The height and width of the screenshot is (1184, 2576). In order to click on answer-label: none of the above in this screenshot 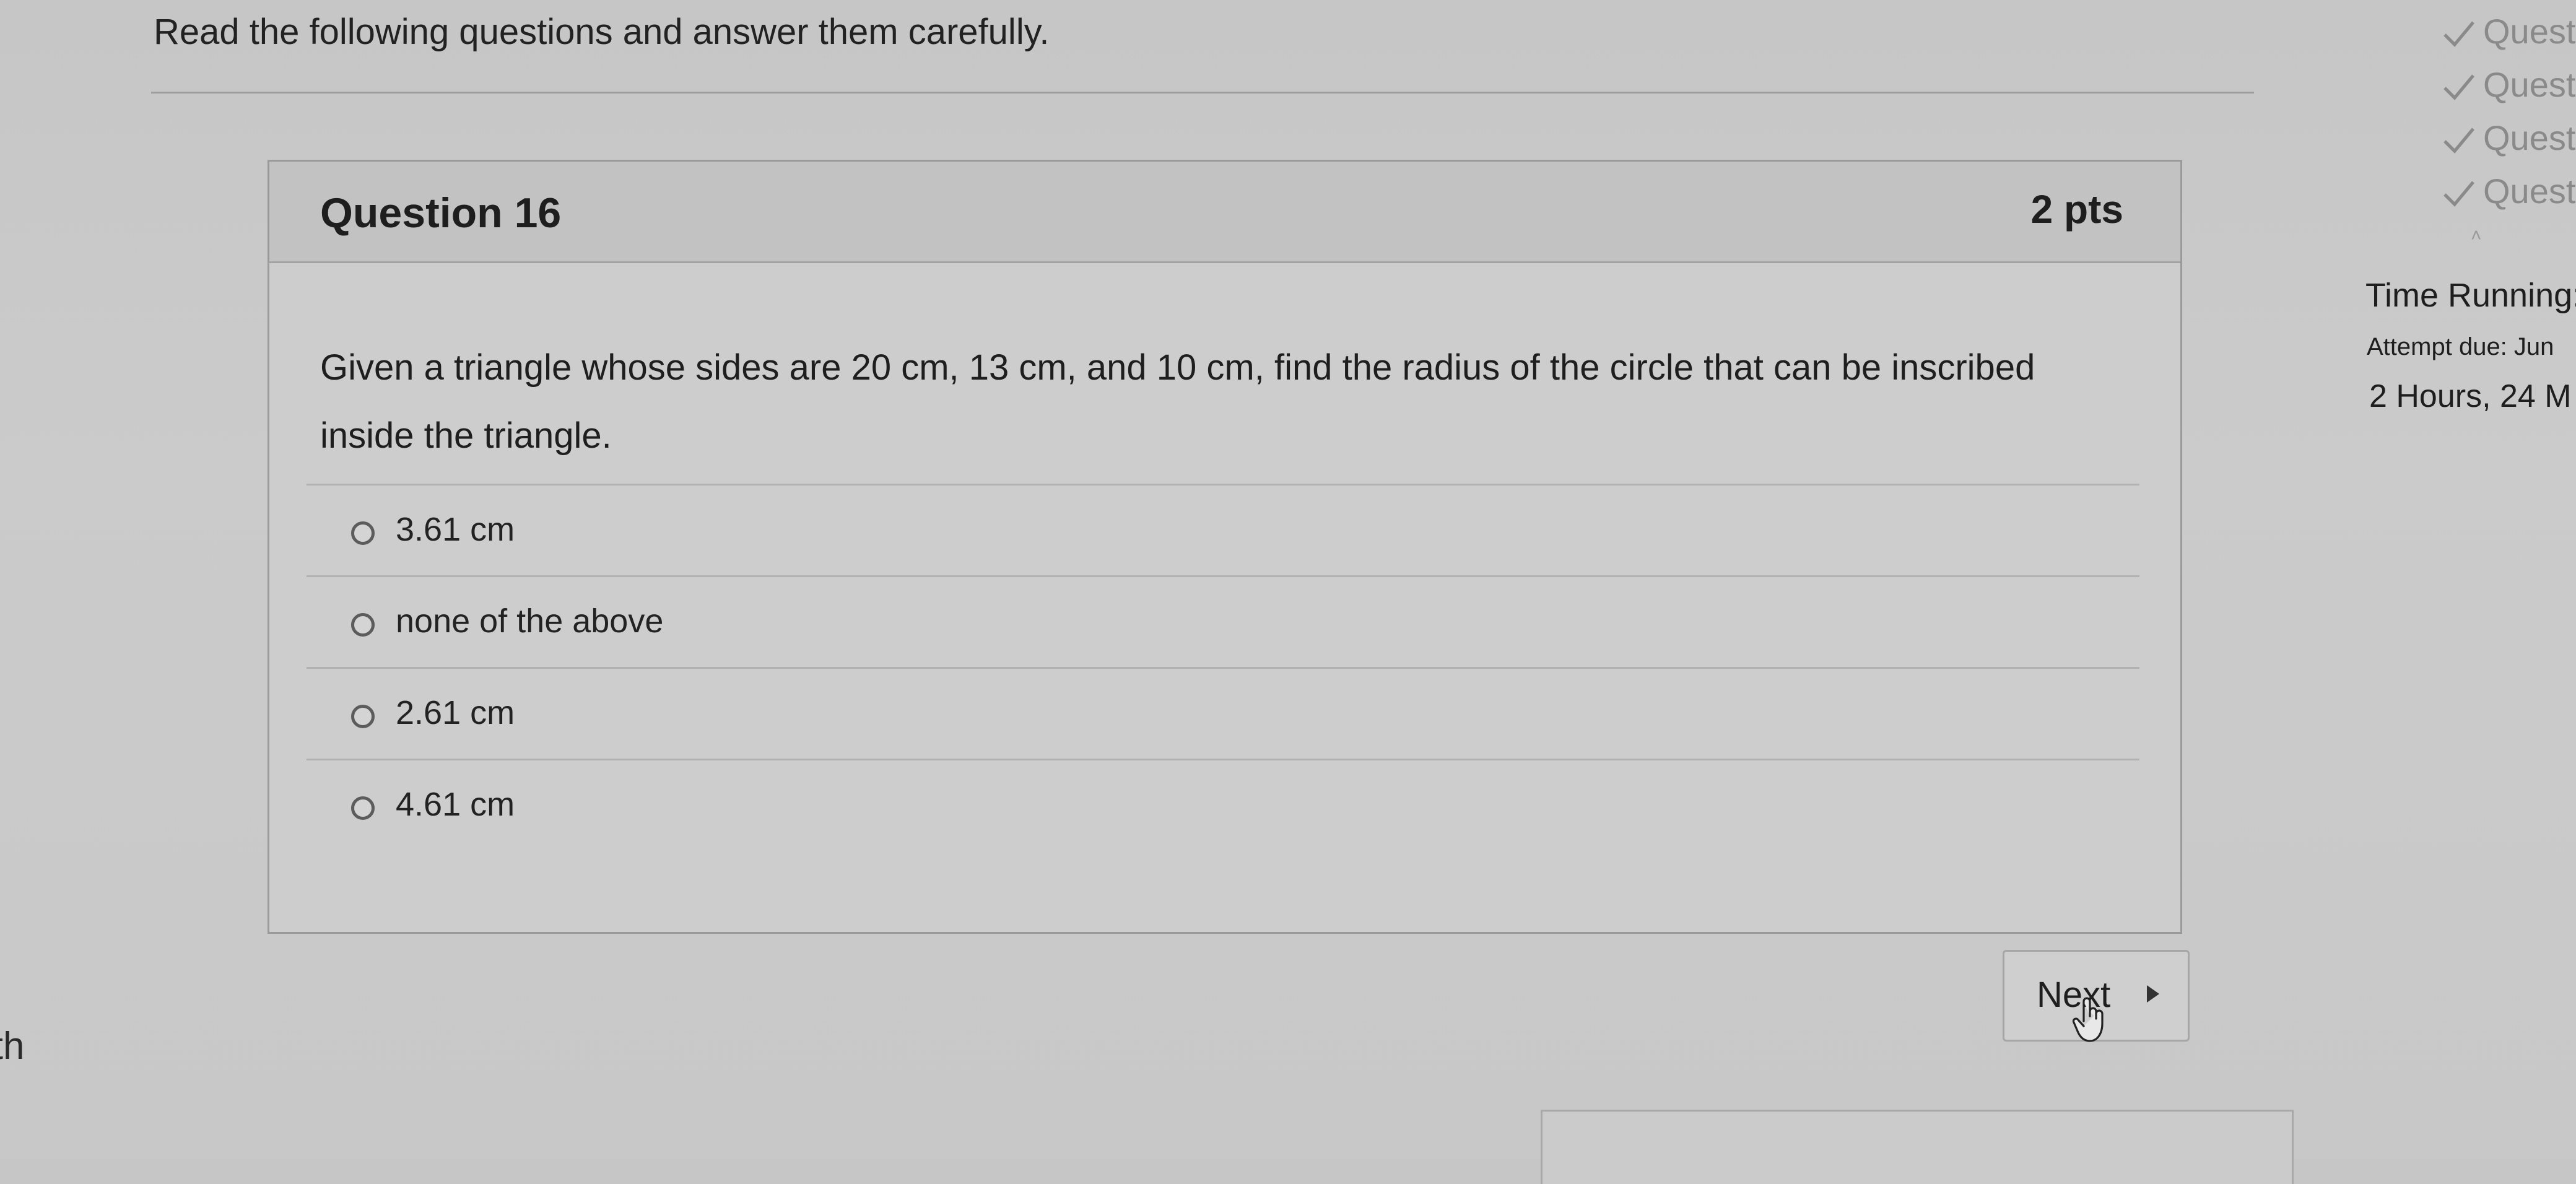, I will do `click(529, 621)`.